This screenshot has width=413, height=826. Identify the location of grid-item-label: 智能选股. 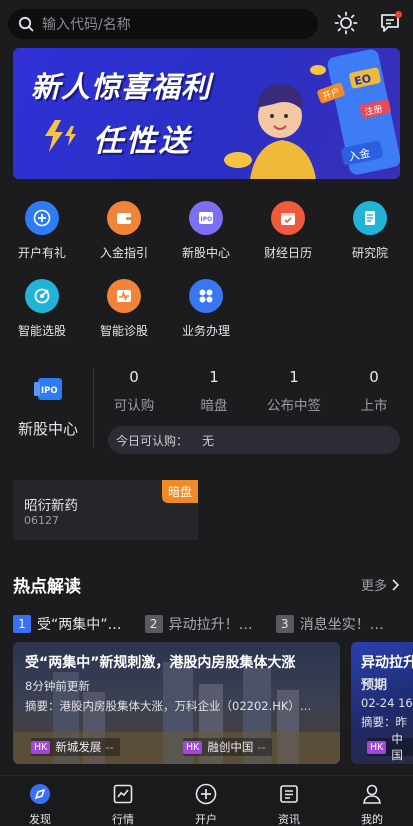
(41, 331).